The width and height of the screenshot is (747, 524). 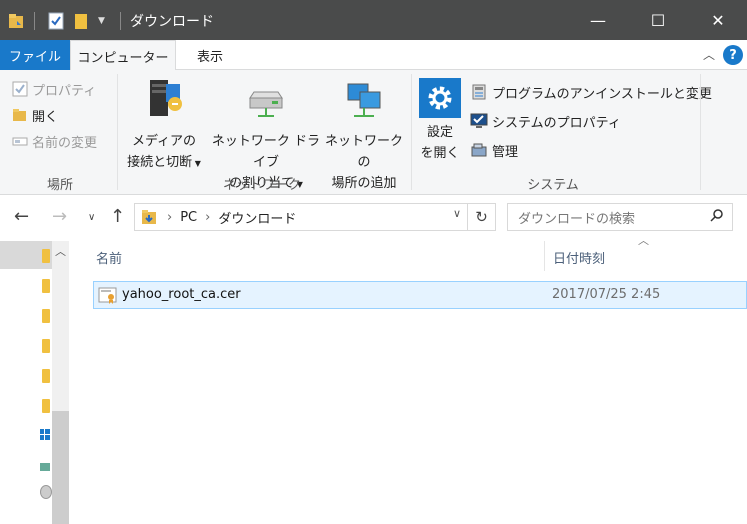 I want to click on maximize-button: ☐, so click(x=658, y=20).